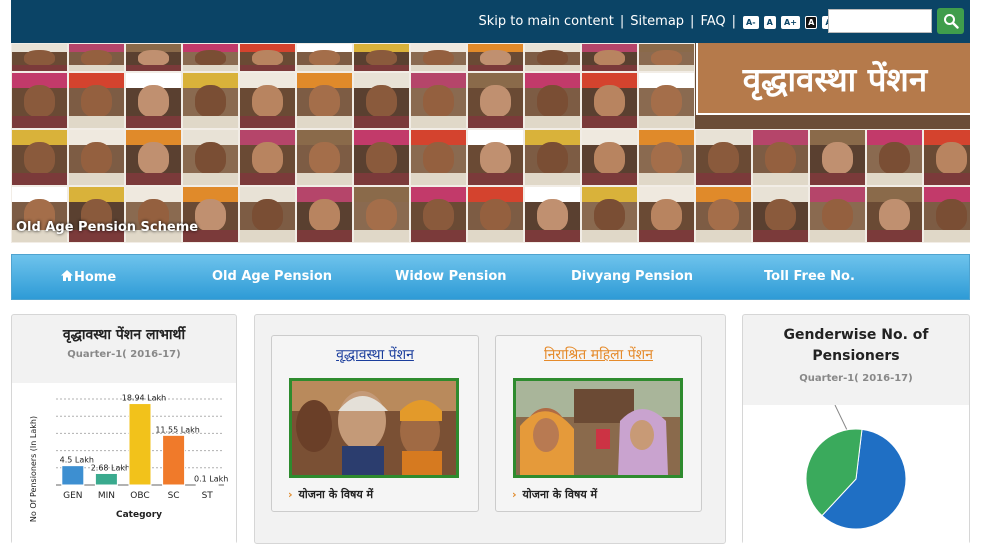 Image resolution: width=987 pixels, height=549 pixels. I want to click on scheme-photo-widow, so click(598, 428).